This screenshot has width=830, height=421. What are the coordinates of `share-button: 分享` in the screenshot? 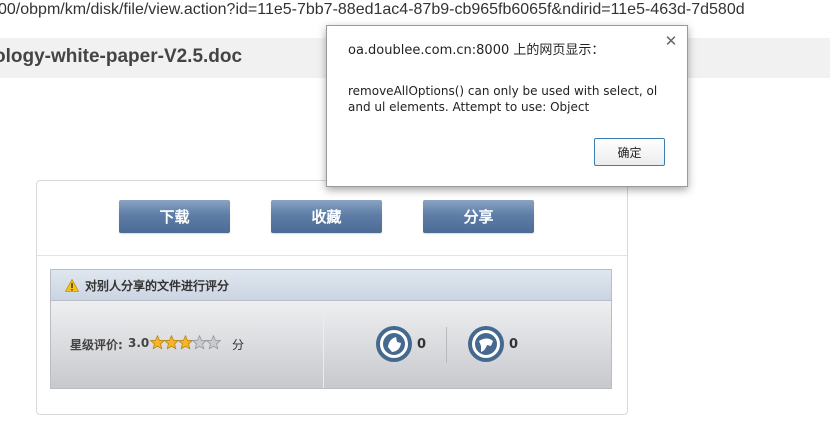 It's located at (478, 216).